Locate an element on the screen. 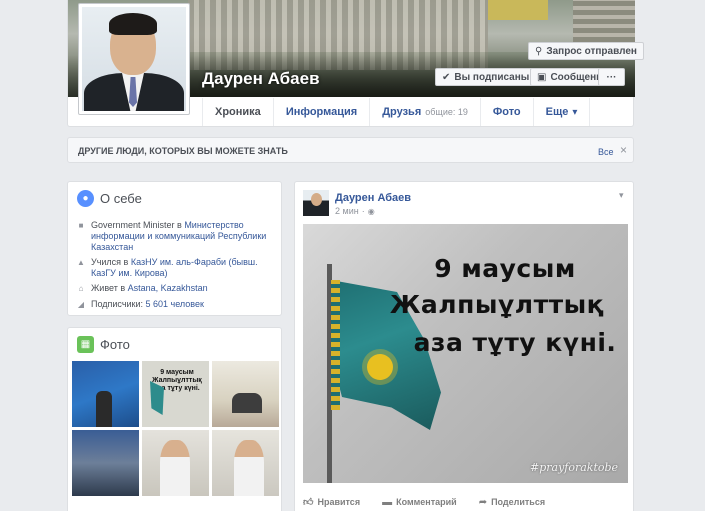  pymk-see-all-link: Все is located at coordinates (606, 152).